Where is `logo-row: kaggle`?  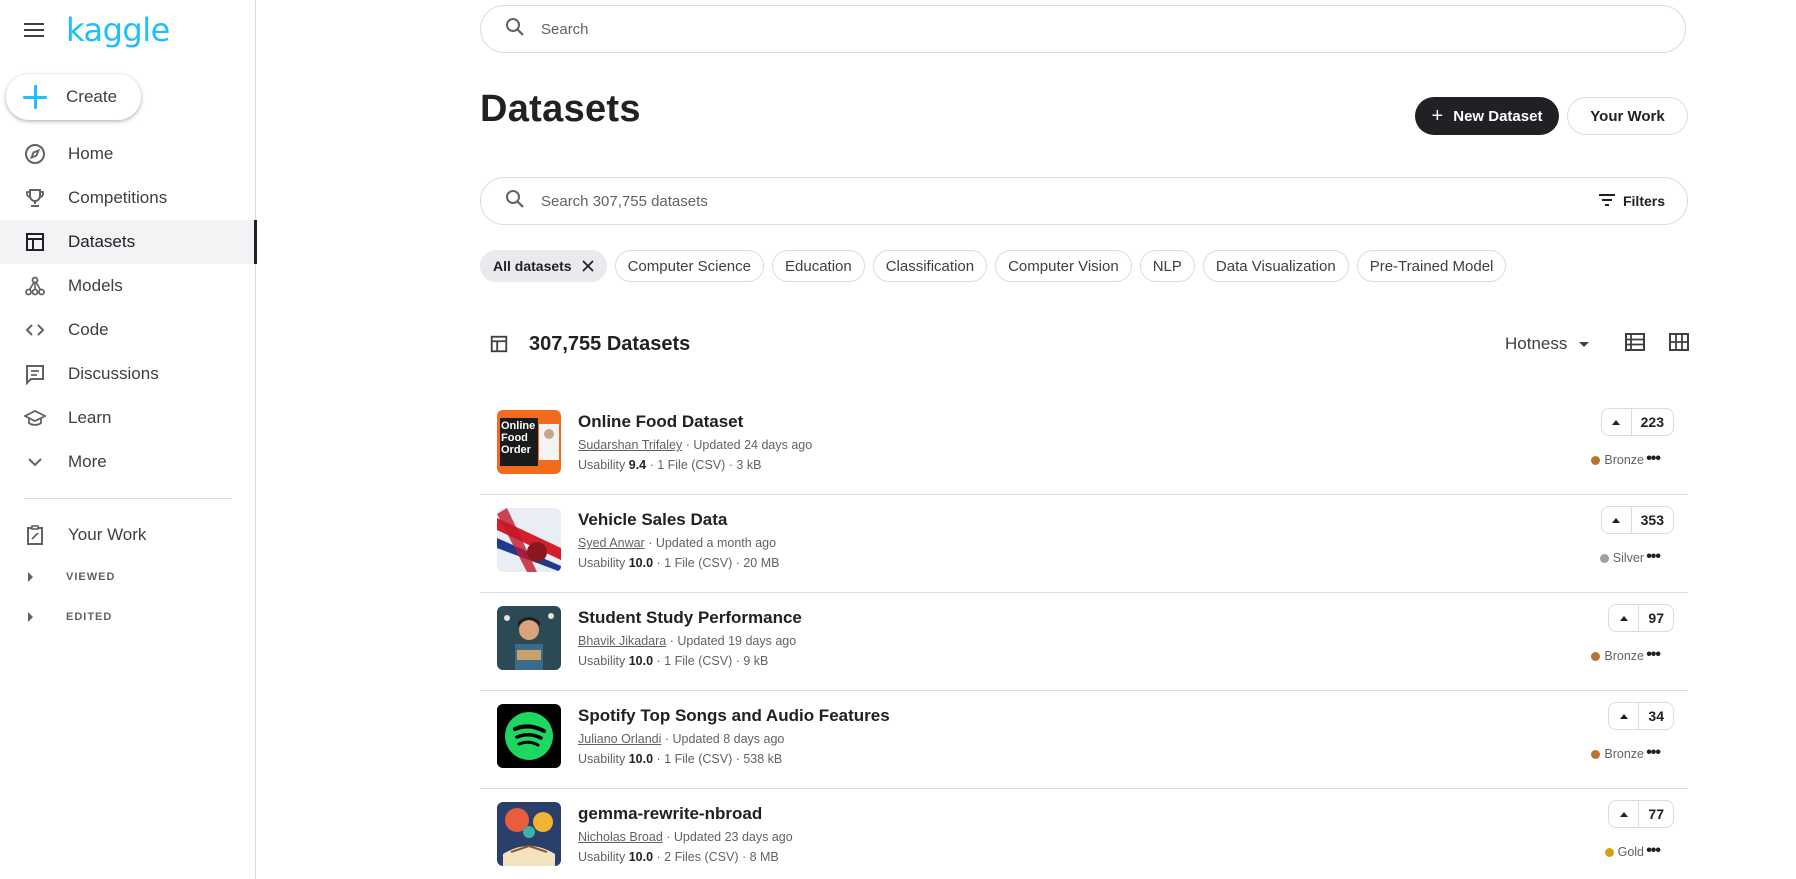 logo-row: kaggle is located at coordinates (96, 30).